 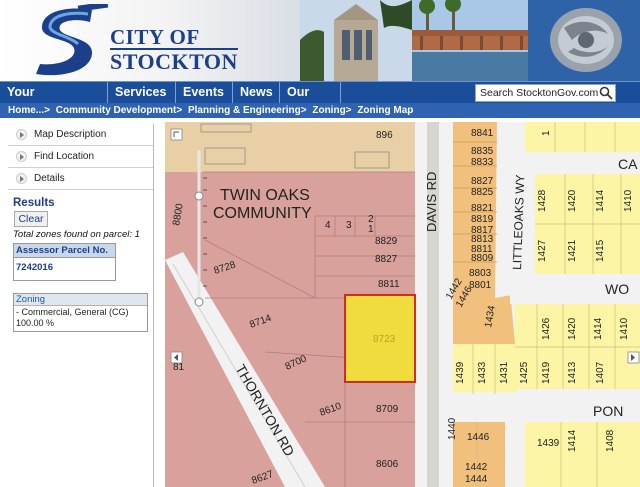 I want to click on community-label: COMMUNITY, so click(x=262, y=213).